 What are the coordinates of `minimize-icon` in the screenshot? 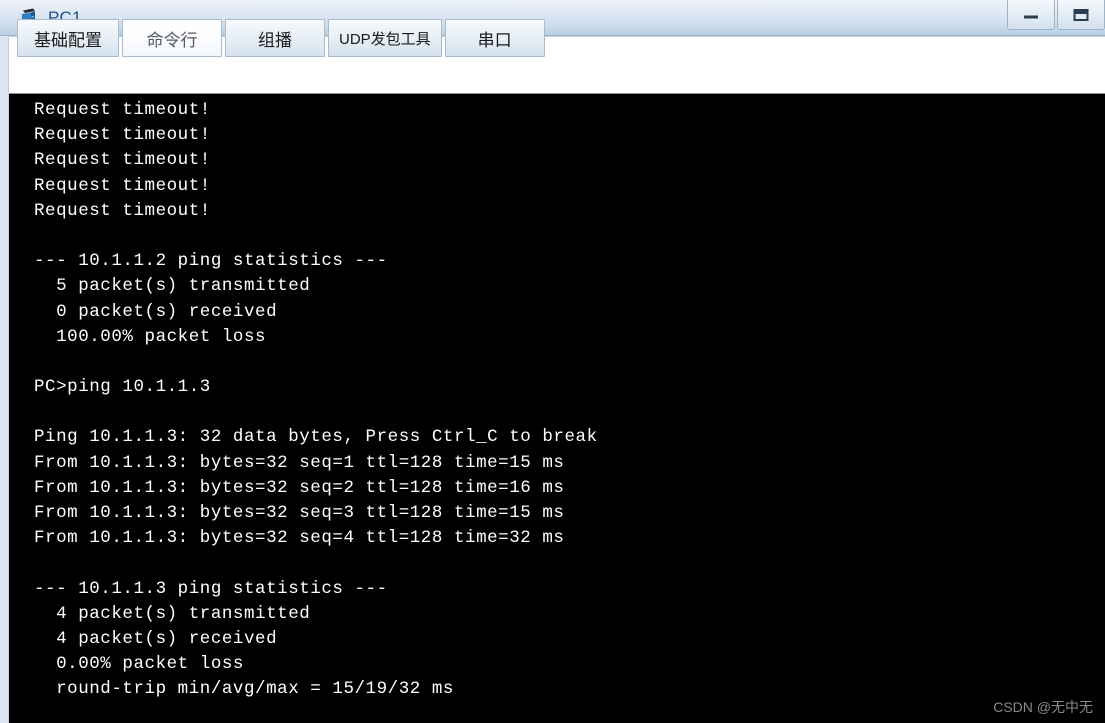 It's located at (1031, 17).